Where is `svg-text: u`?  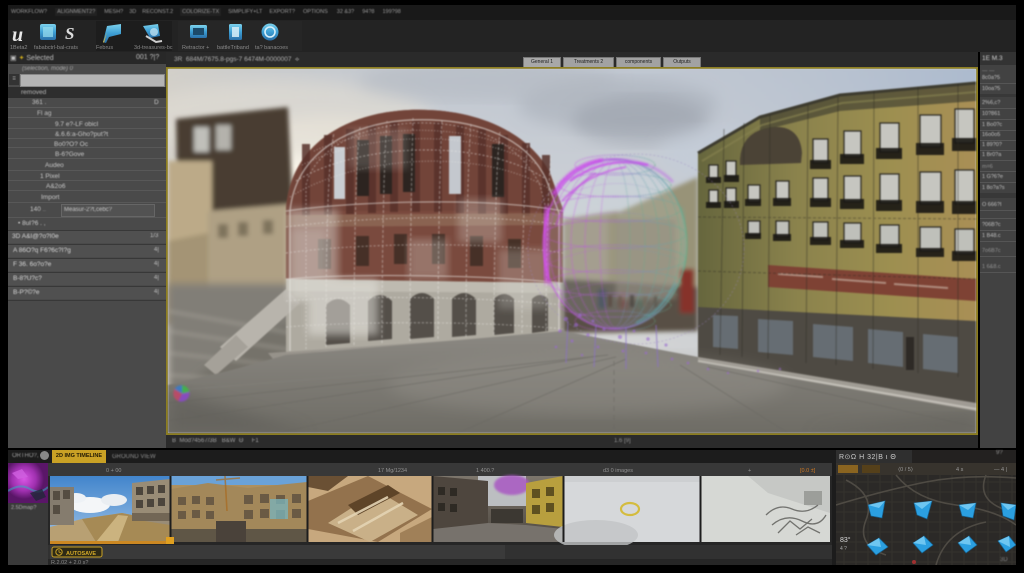 svg-text: u is located at coordinates (17, 35).